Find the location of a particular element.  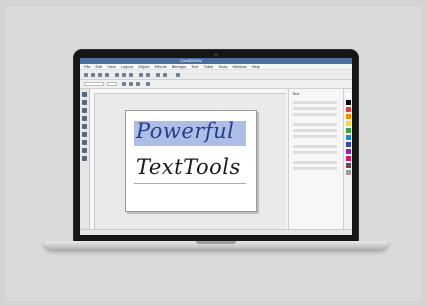

properties-docker: Text is located at coordinates (315, 159).